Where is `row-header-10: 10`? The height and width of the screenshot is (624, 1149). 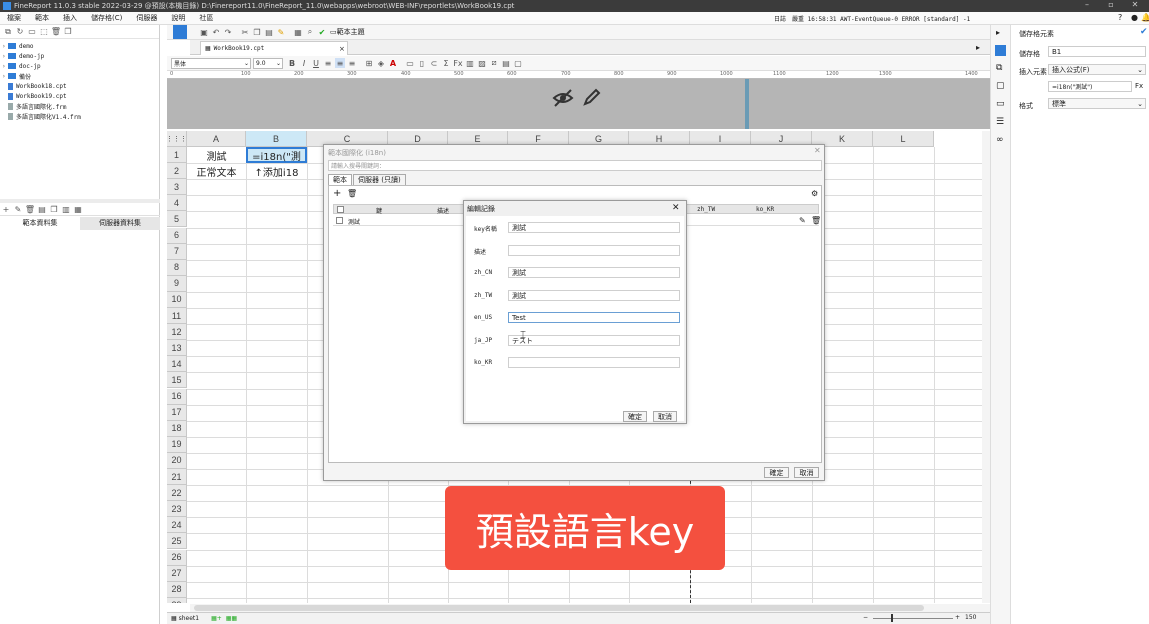 row-header-10: 10 is located at coordinates (177, 299).